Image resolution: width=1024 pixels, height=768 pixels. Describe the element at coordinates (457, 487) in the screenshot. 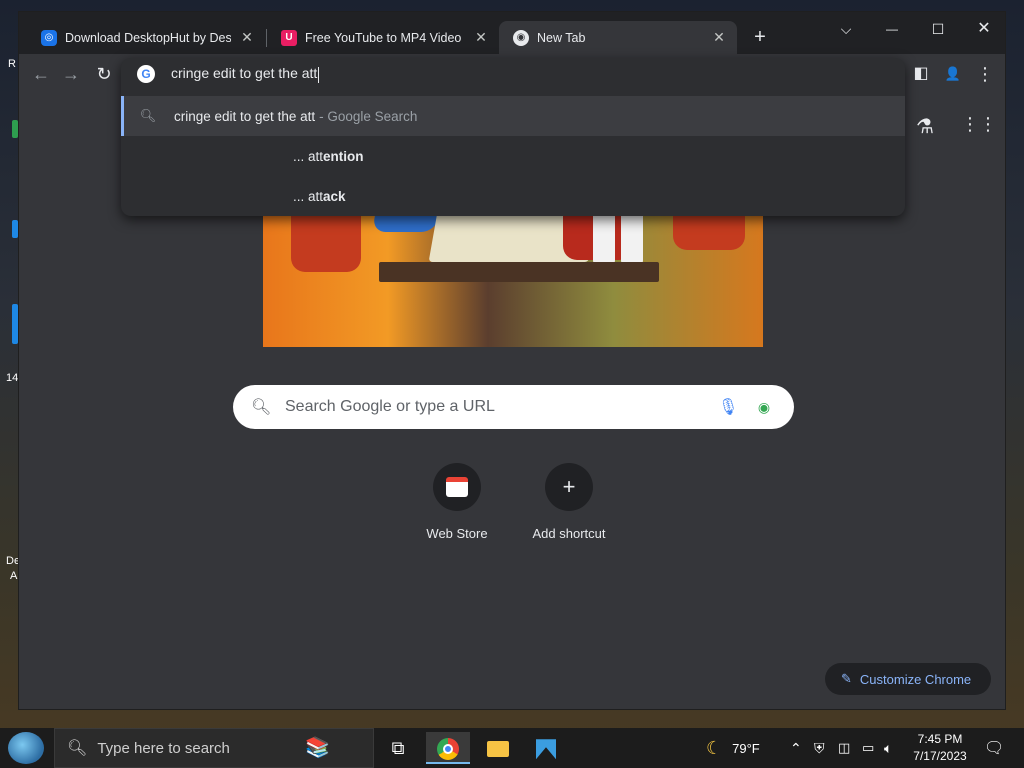

I see `web-store-icon` at that location.